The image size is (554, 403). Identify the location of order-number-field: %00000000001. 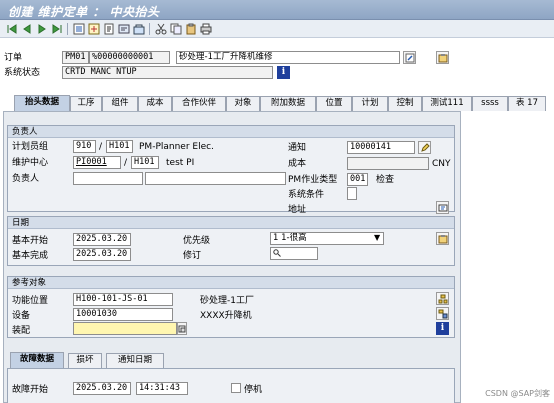
(129, 57).